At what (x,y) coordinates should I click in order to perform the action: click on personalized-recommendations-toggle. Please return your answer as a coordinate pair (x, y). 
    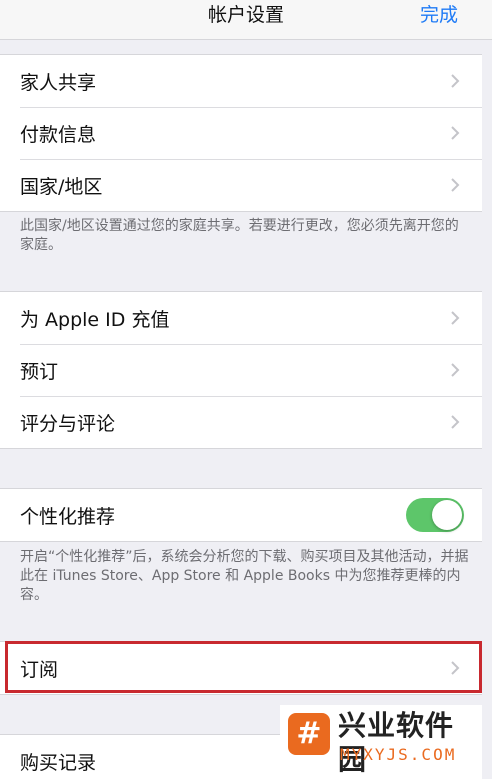
    Looking at the image, I should click on (435, 515).